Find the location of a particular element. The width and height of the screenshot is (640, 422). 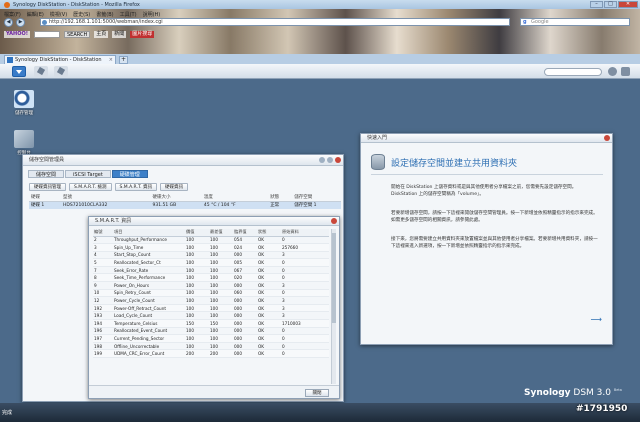

window-title: 快速入門 is located at coordinates (377, 138).